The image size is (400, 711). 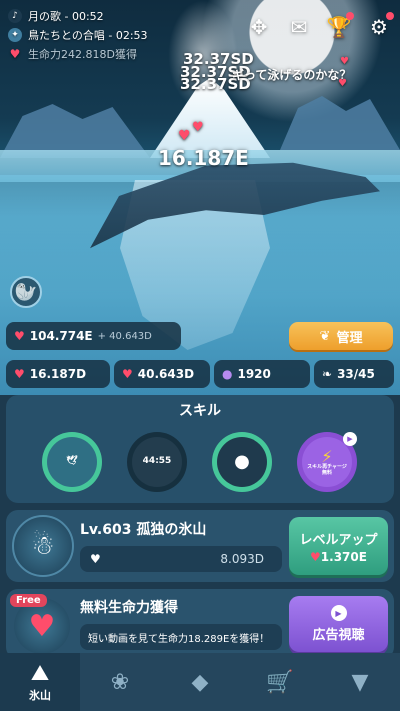 I want to click on chevron-down-icon: ▼, so click(x=360, y=682).